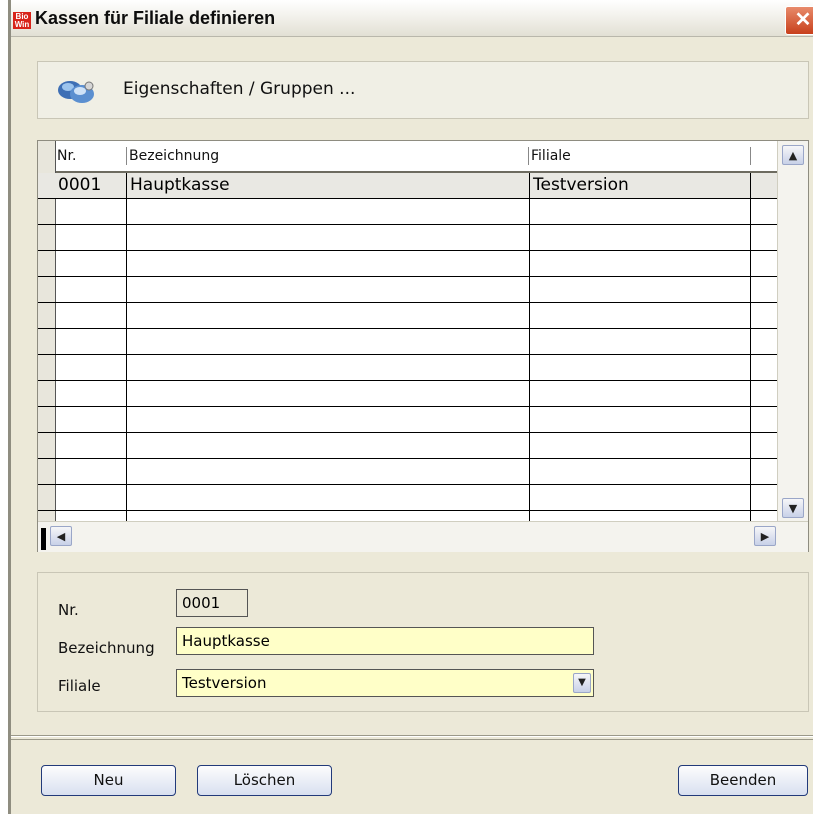  What do you see at coordinates (106, 648) in the screenshot?
I see `bezeichnung-label: Bezeichnung` at bounding box center [106, 648].